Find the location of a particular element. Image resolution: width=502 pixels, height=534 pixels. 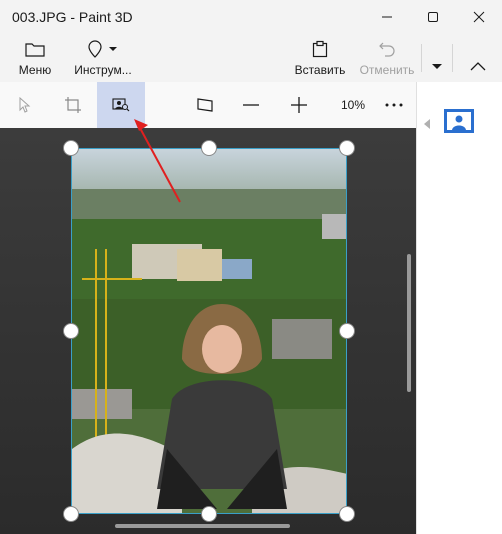

ribbon-divider is located at coordinates (421, 58).